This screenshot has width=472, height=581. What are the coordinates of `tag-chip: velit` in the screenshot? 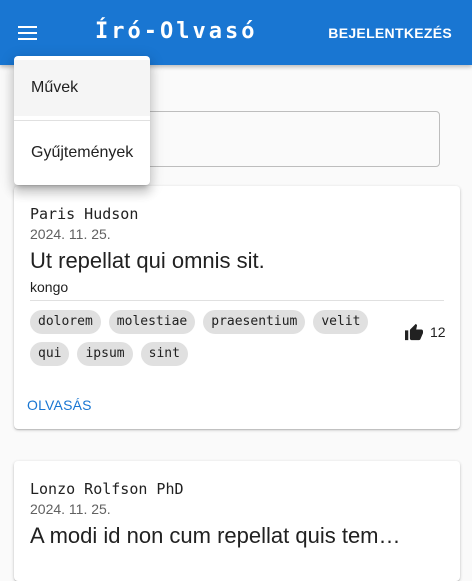 It's located at (341, 322).